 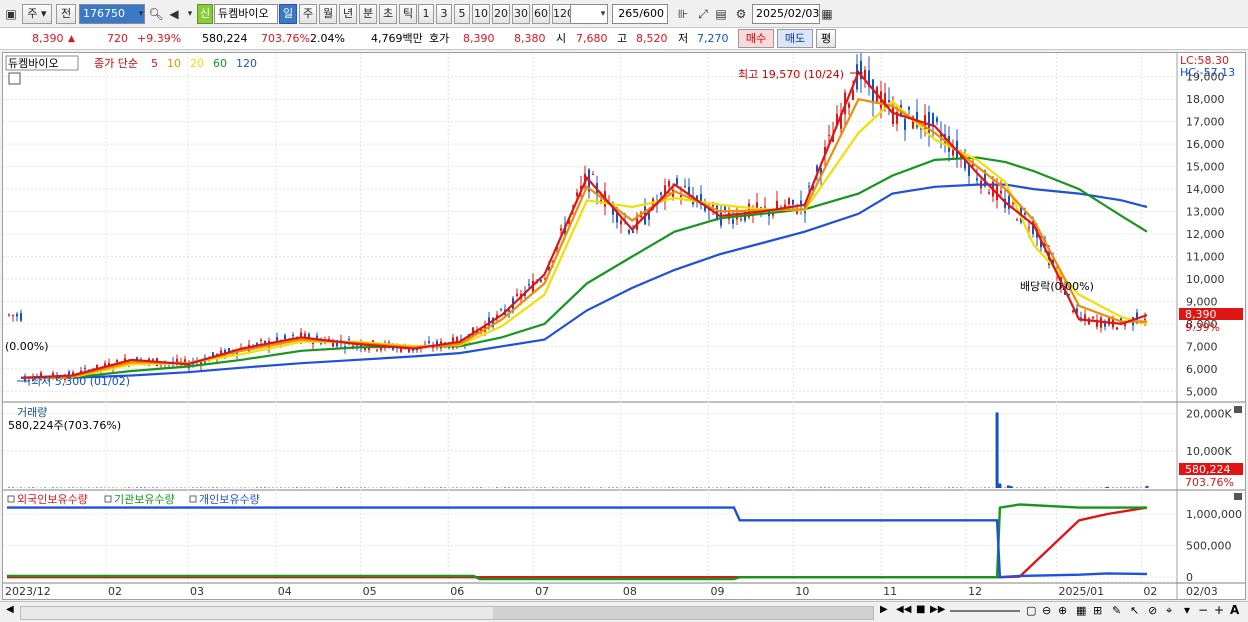 What do you see at coordinates (640, 14) in the screenshot?
I see `count-input: 265/600` at bounding box center [640, 14].